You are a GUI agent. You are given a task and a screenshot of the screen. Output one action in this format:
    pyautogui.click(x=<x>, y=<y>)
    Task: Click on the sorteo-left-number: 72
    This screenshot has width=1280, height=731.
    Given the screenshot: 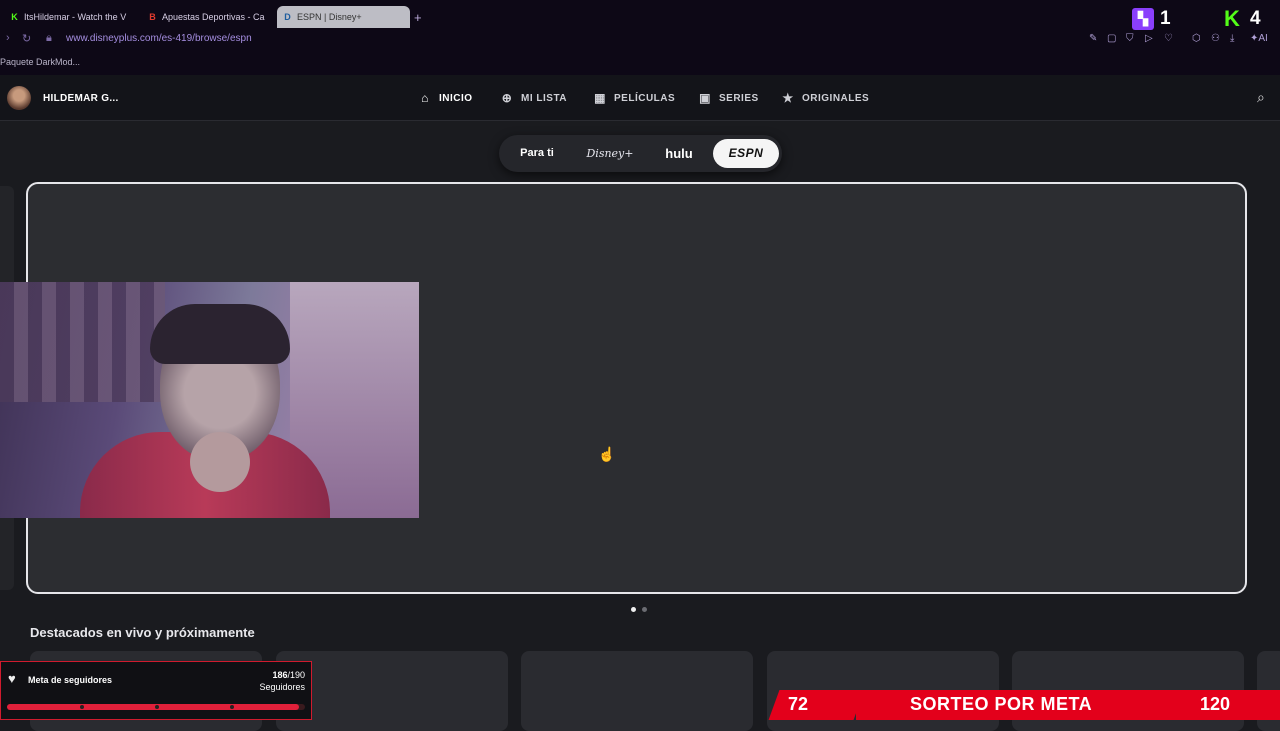 What is the action you would take?
    pyautogui.click(x=798, y=704)
    